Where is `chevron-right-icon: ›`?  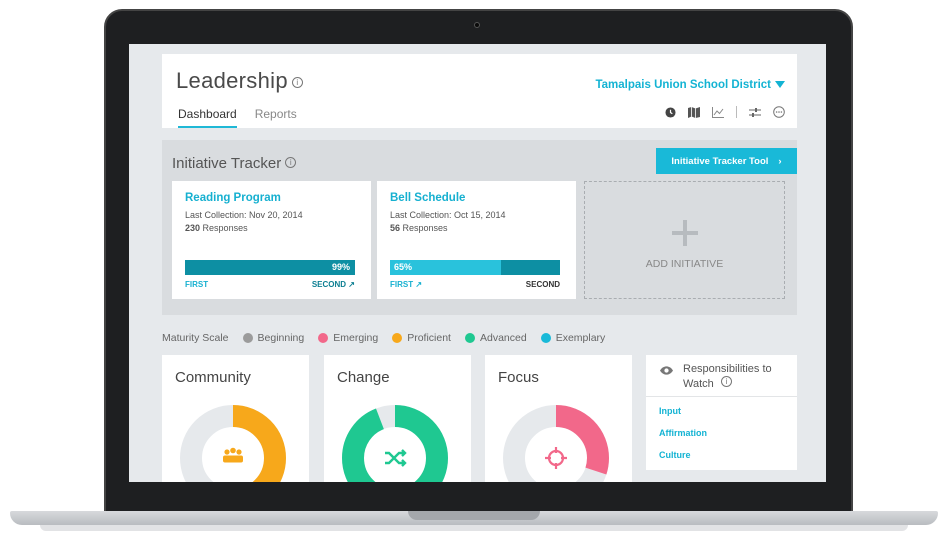
chevron-right-icon: › is located at coordinates (780, 161).